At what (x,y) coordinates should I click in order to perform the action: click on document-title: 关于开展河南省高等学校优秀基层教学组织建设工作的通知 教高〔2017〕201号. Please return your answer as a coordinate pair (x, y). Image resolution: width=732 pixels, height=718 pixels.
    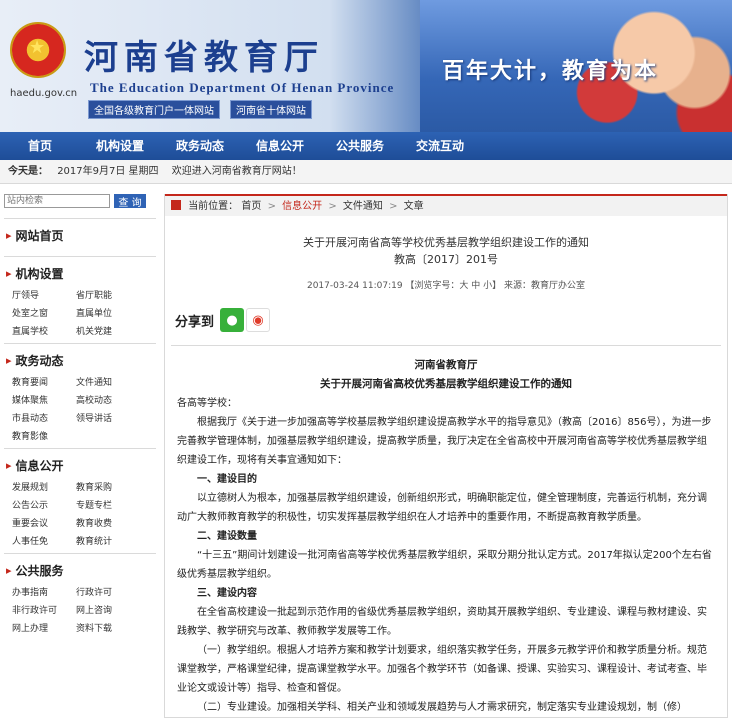
    Looking at the image, I should click on (446, 251).